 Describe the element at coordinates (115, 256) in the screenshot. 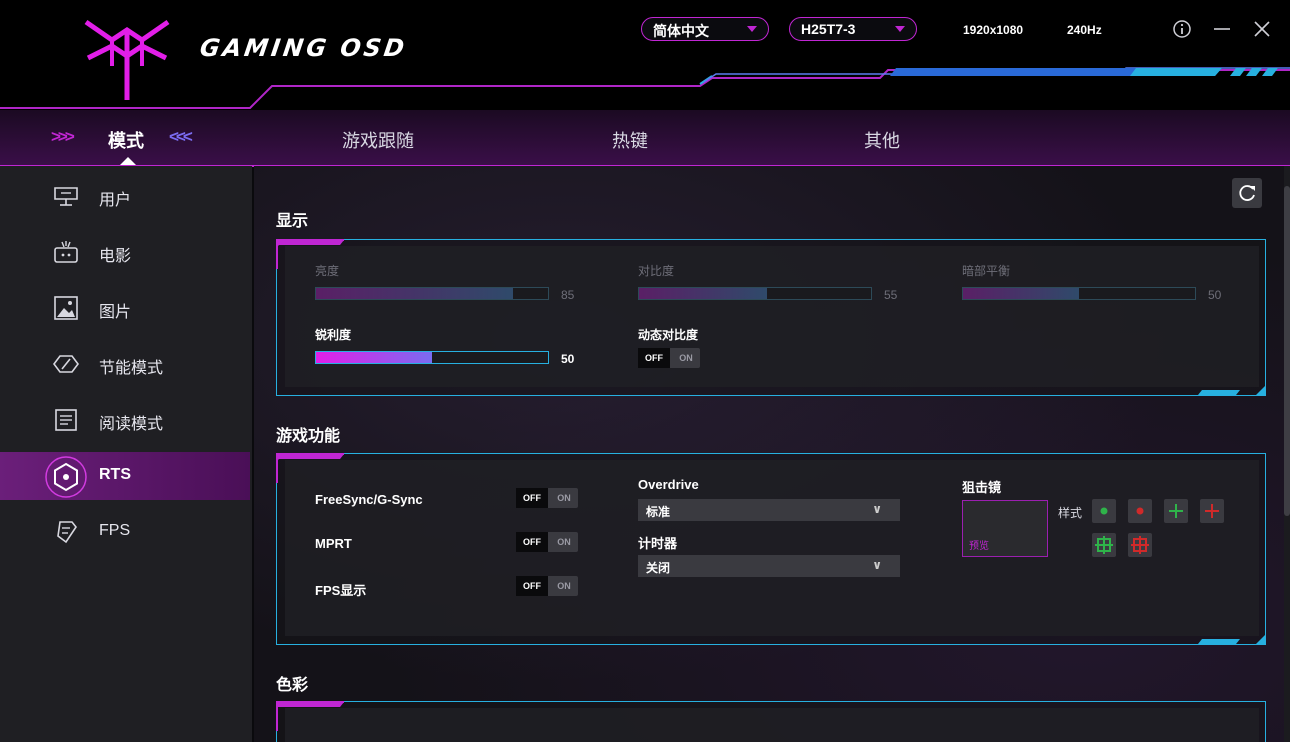

I see `sidebar-item-label: 电影` at that location.